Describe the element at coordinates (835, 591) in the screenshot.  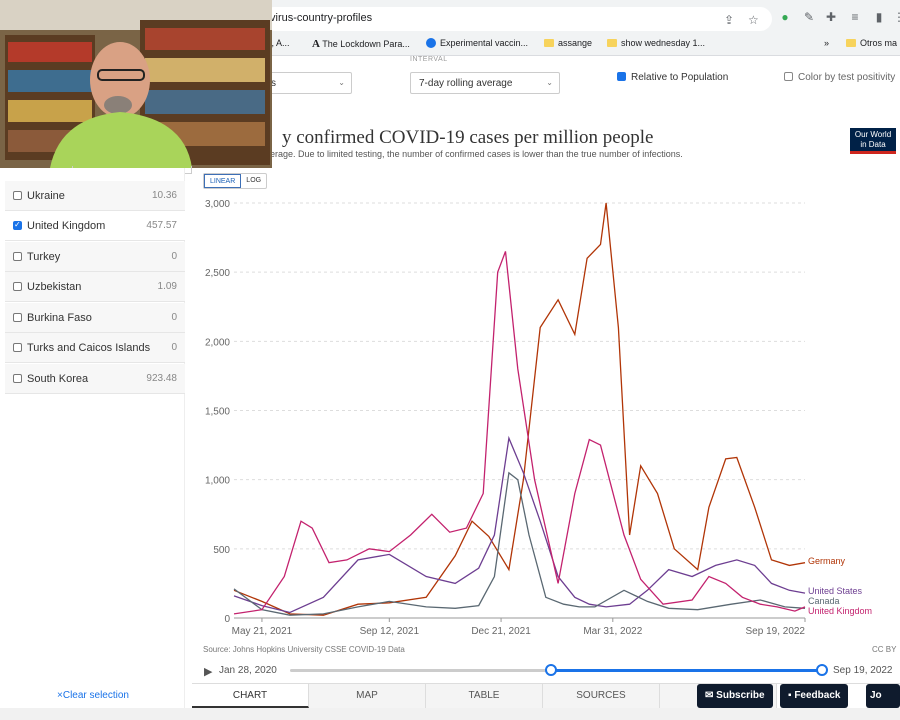
I see `series-label: United States` at that location.